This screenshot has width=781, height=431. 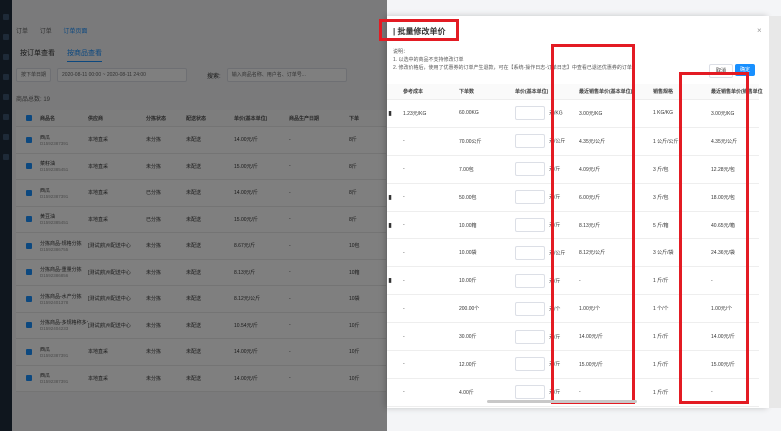 I want to click on highlight-recent-sale-column, so click(x=714, y=238).